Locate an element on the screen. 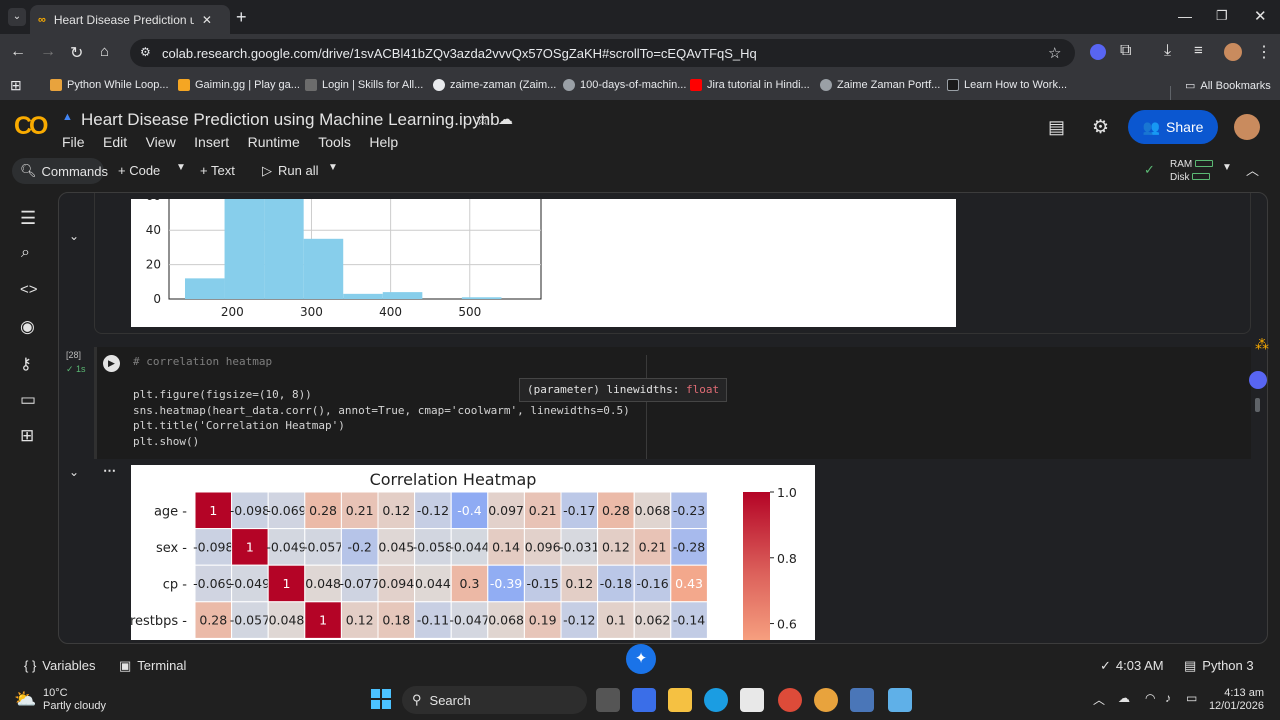 This screenshot has width=1280, height=720. minimize-button: — is located at coordinates (1185, 16).